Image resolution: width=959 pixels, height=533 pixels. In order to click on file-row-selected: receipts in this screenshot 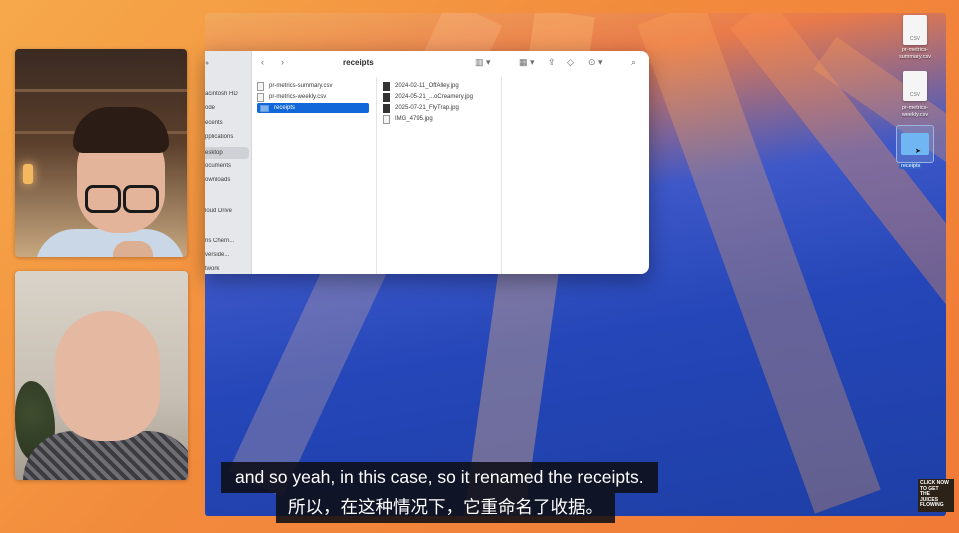, I will do `click(313, 108)`.